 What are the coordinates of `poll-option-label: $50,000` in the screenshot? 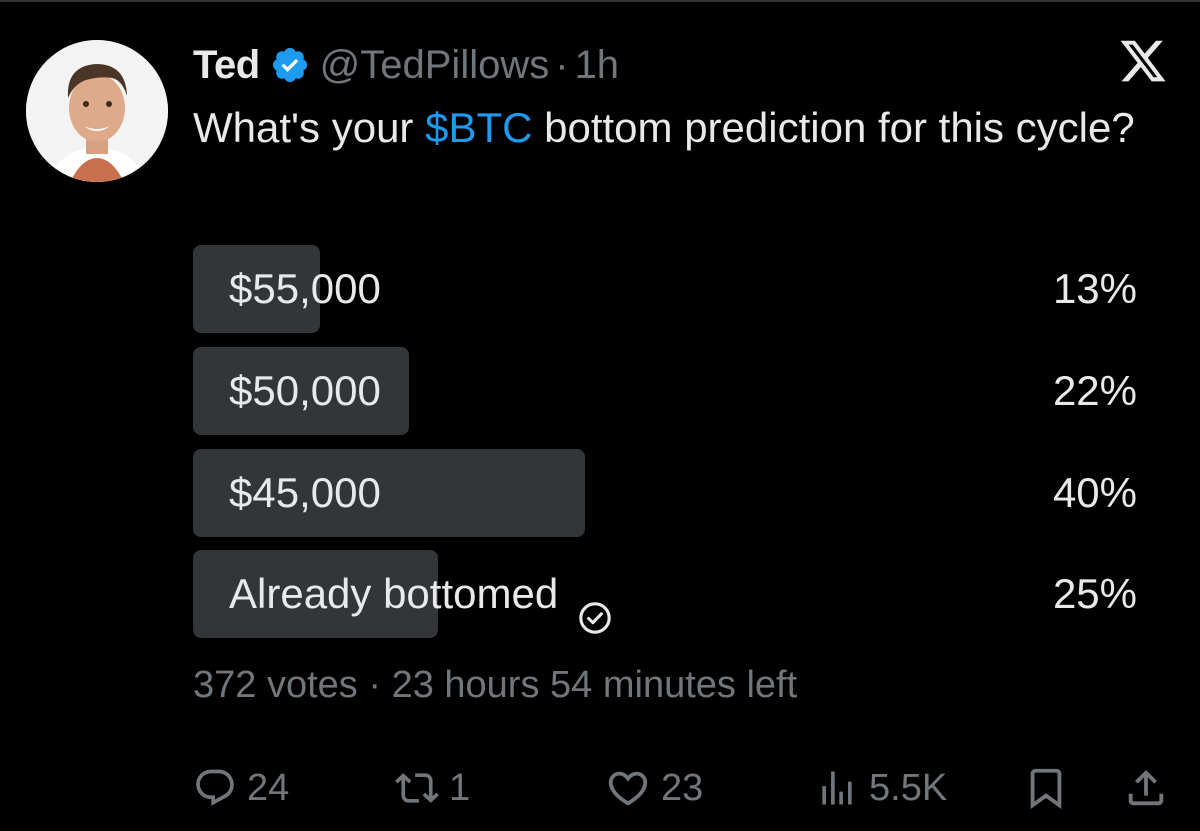 It's located at (305, 391).